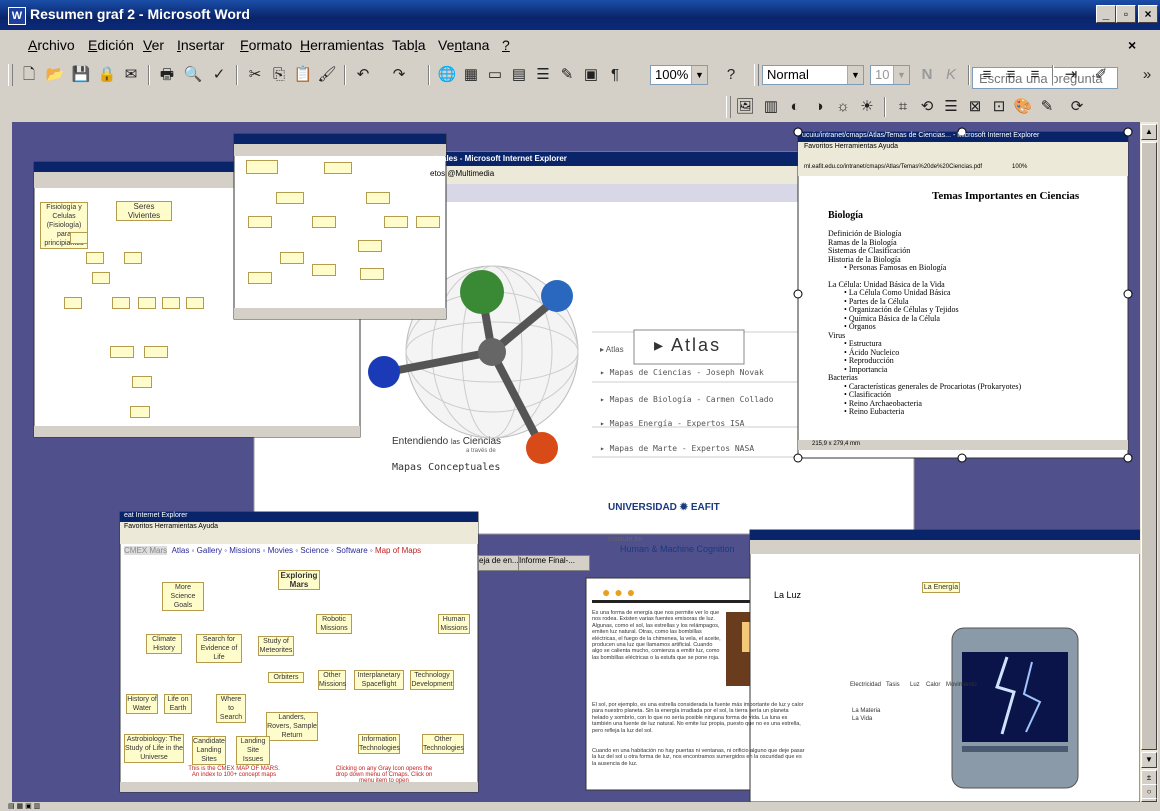 The height and width of the screenshot is (811, 1160). Describe the element at coordinates (951, 107) in the screenshot. I see `line-style-icon: ☰` at that location.